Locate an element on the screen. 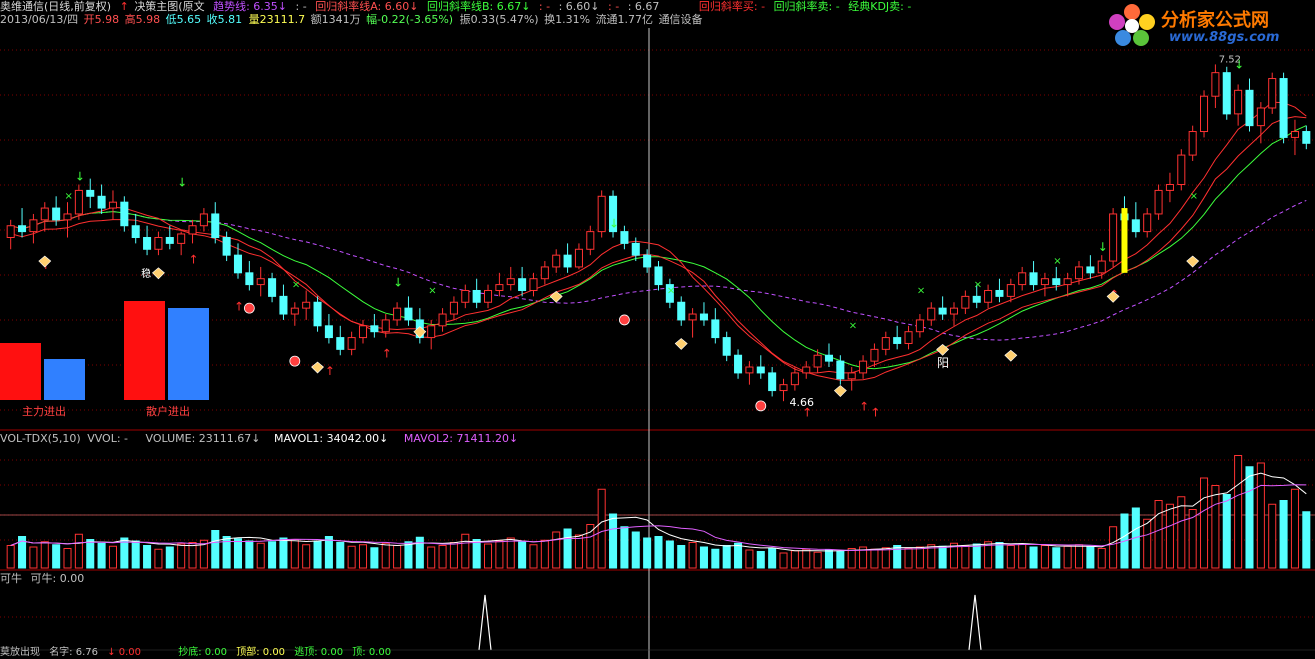 Image resolution: width=1315 pixels, height=659 pixels. logo-url: www.88gs.com is located at coordinates (1224, 37).